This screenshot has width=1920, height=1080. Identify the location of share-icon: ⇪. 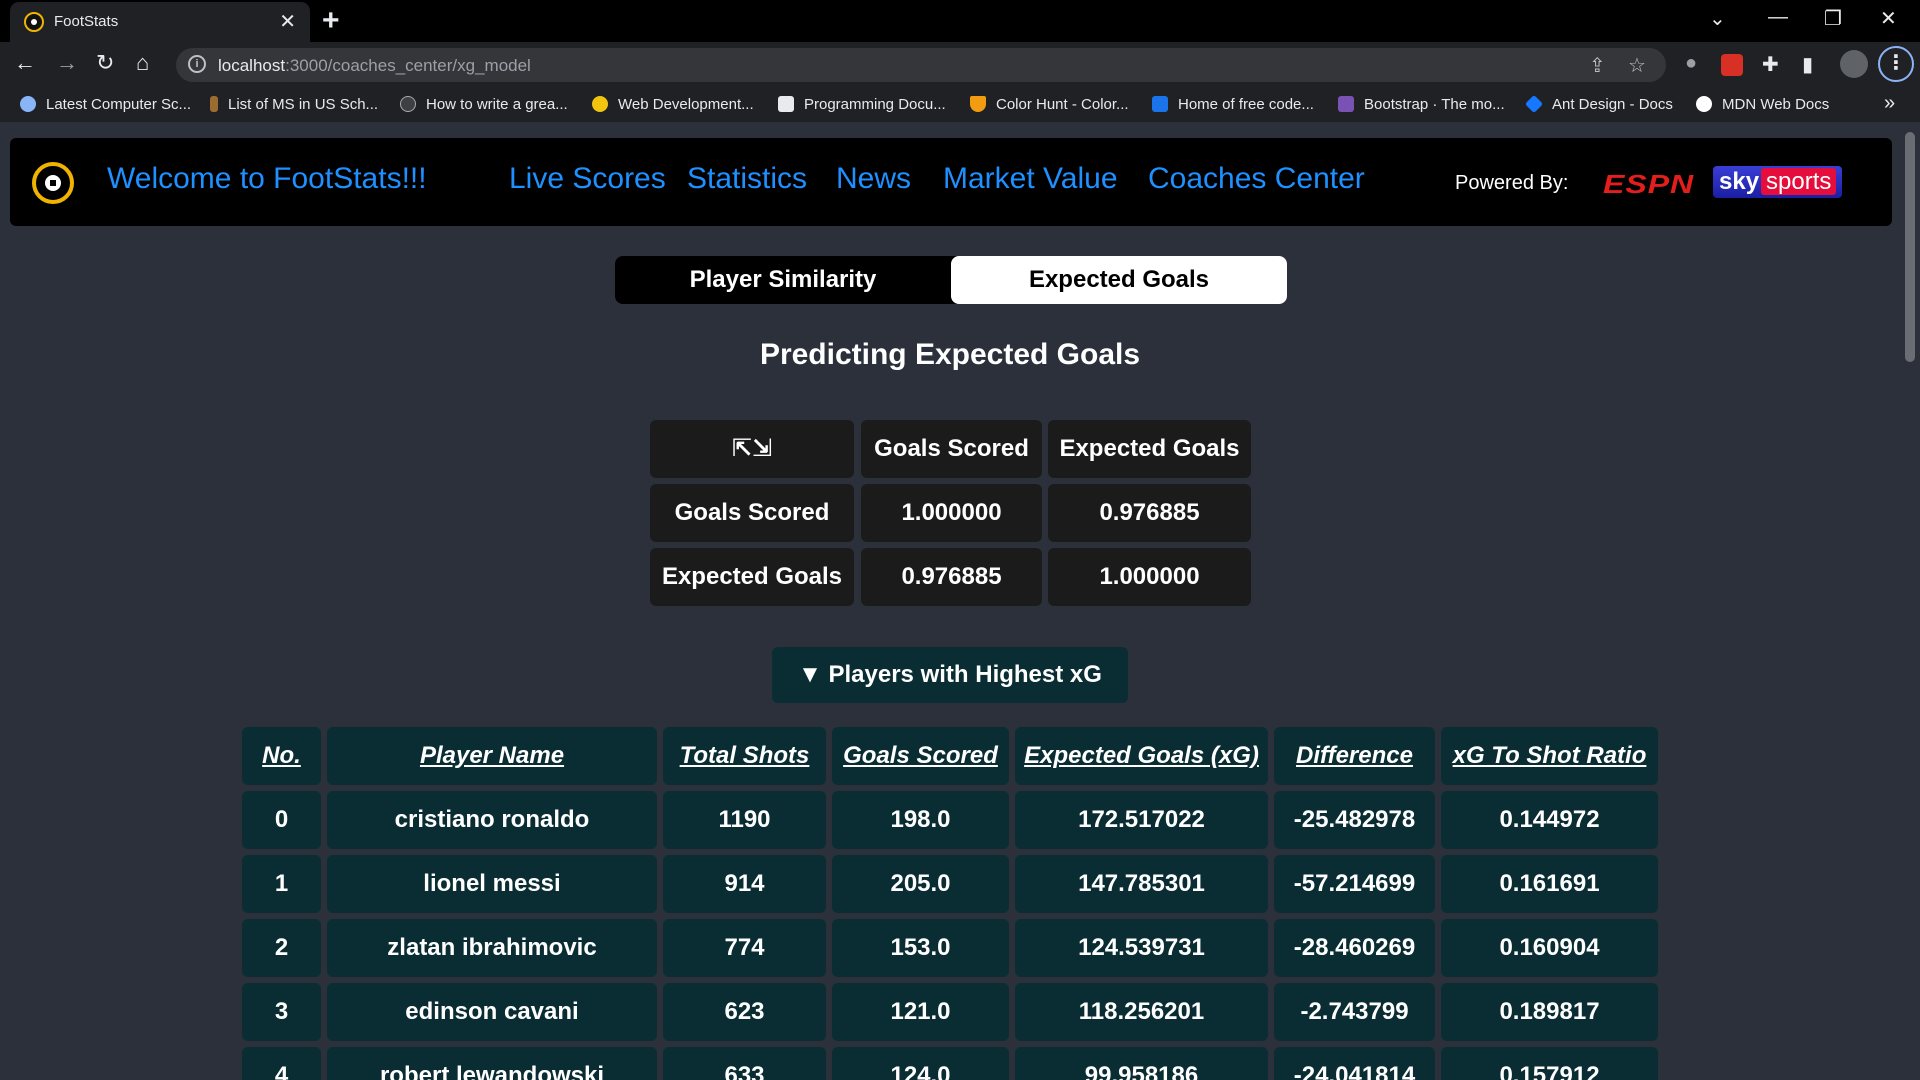
(1597, 65).